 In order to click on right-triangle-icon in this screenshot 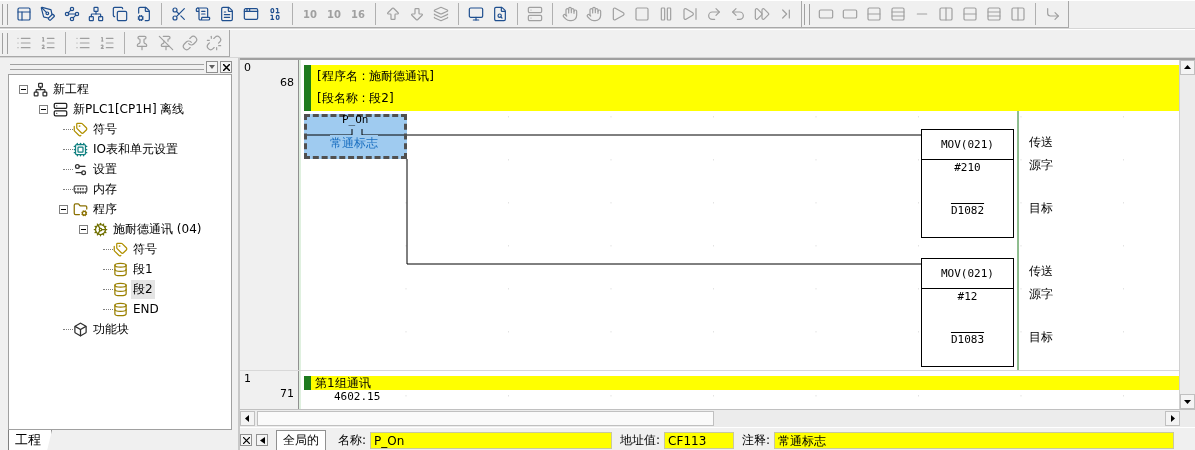, I will do `click(1172, 418)`.